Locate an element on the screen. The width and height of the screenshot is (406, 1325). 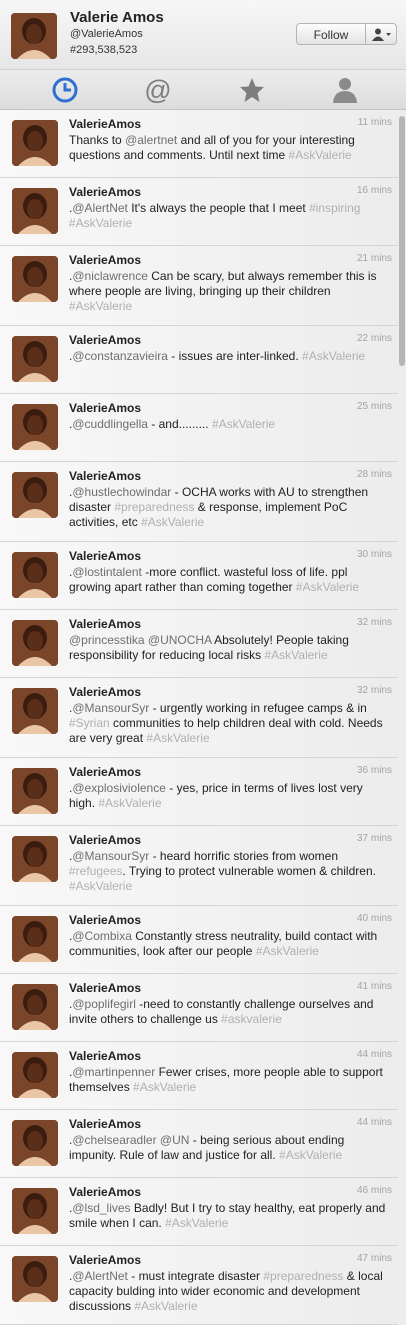
mention-link: @lsd_lives is located at coordinates (101, 1208).